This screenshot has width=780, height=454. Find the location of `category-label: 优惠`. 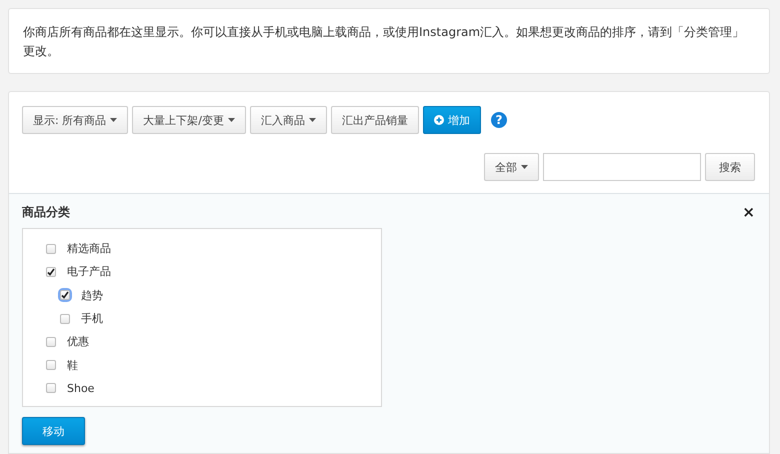

category-label: 优惠 is located at coordinates (78, 342).